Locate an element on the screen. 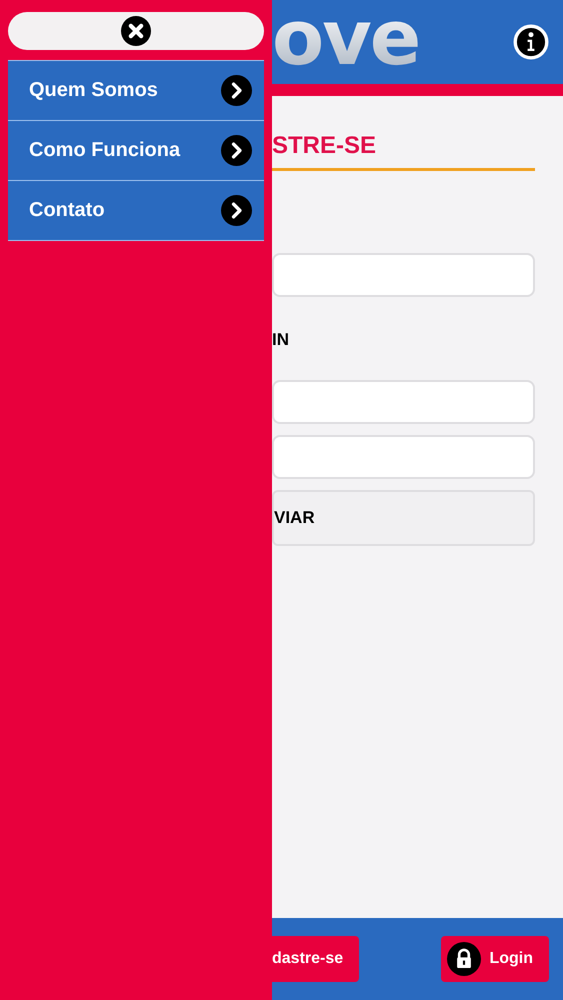 The width and height of the screenshot is (563, 1000). menu-item: Quem Somos is located at coordinates (136, 90).